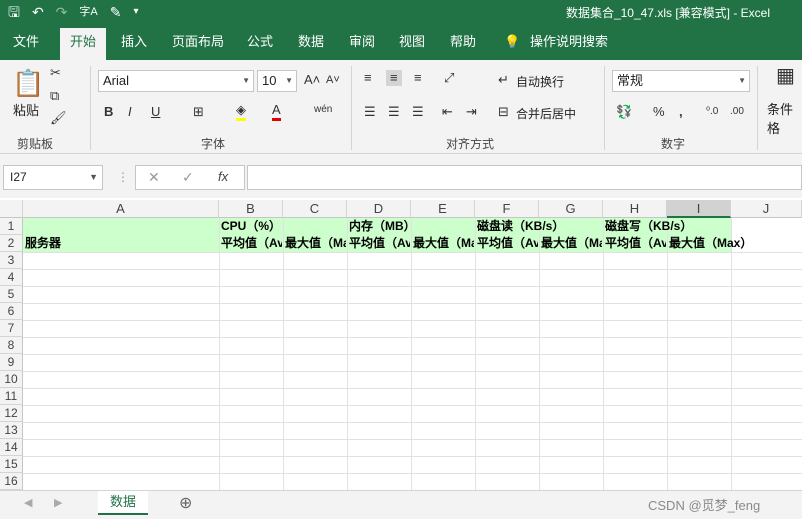 The image size is (802, 519). Describe the element at coordinates (185, 503) in the screenshot. I see `add-sheet-icon: ⊕` at that location.